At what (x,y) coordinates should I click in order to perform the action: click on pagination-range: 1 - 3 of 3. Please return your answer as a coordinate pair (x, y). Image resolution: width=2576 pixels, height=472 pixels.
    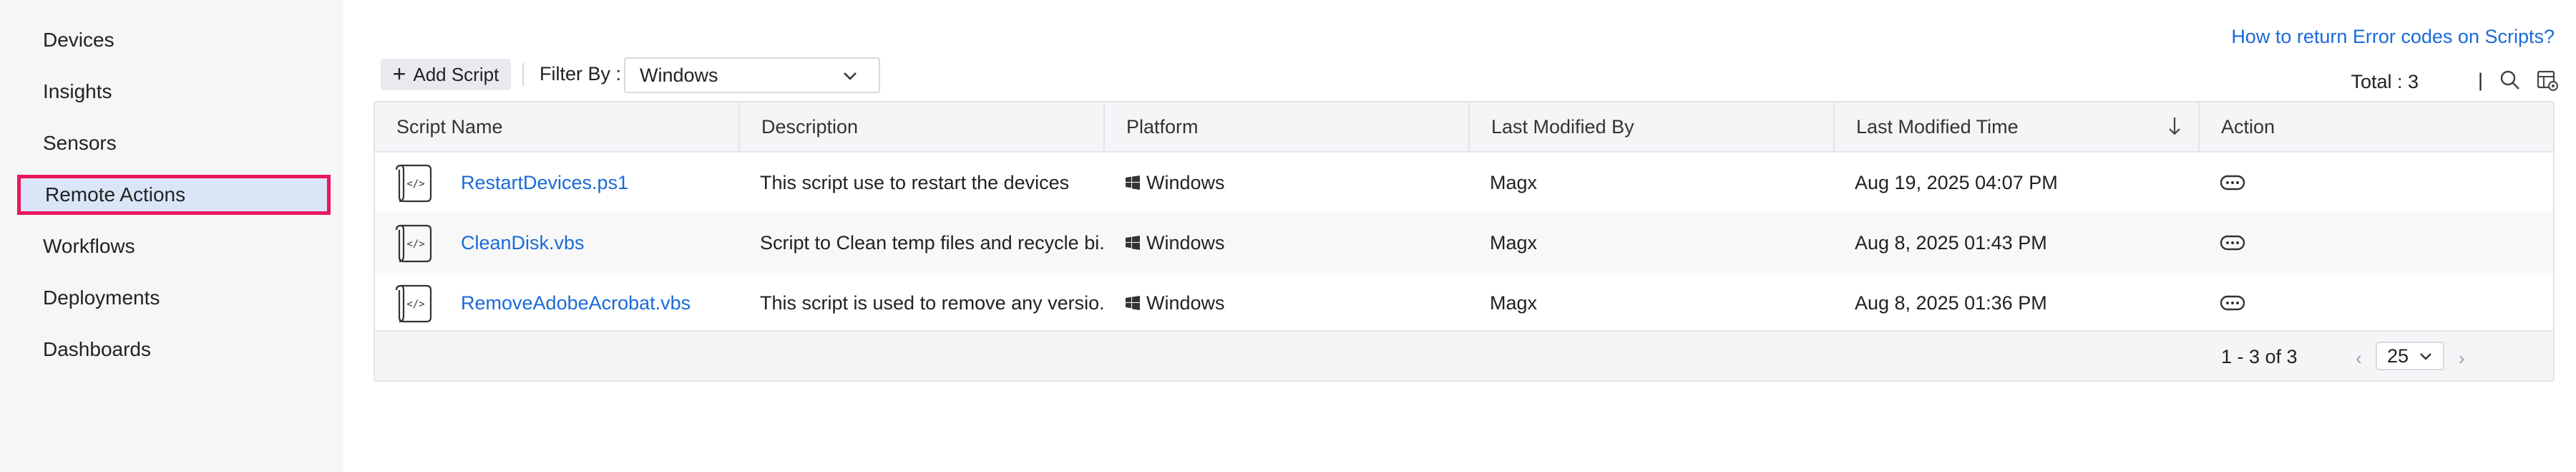
    Looking at the image, I should click on (2259, 356).